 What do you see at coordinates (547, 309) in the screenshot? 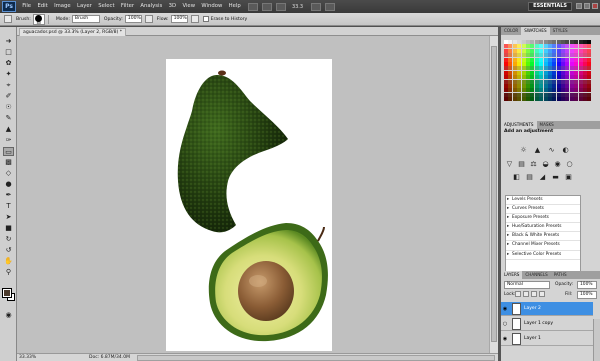
I see `layer-row-layer-2: ◉ Layer 2` at bounding box center [547, 309].